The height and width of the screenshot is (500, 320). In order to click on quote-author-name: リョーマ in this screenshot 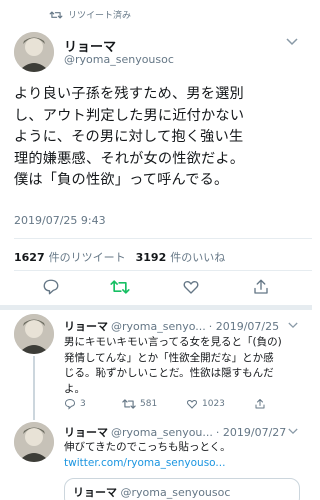, I will do `click(95, 492)`.